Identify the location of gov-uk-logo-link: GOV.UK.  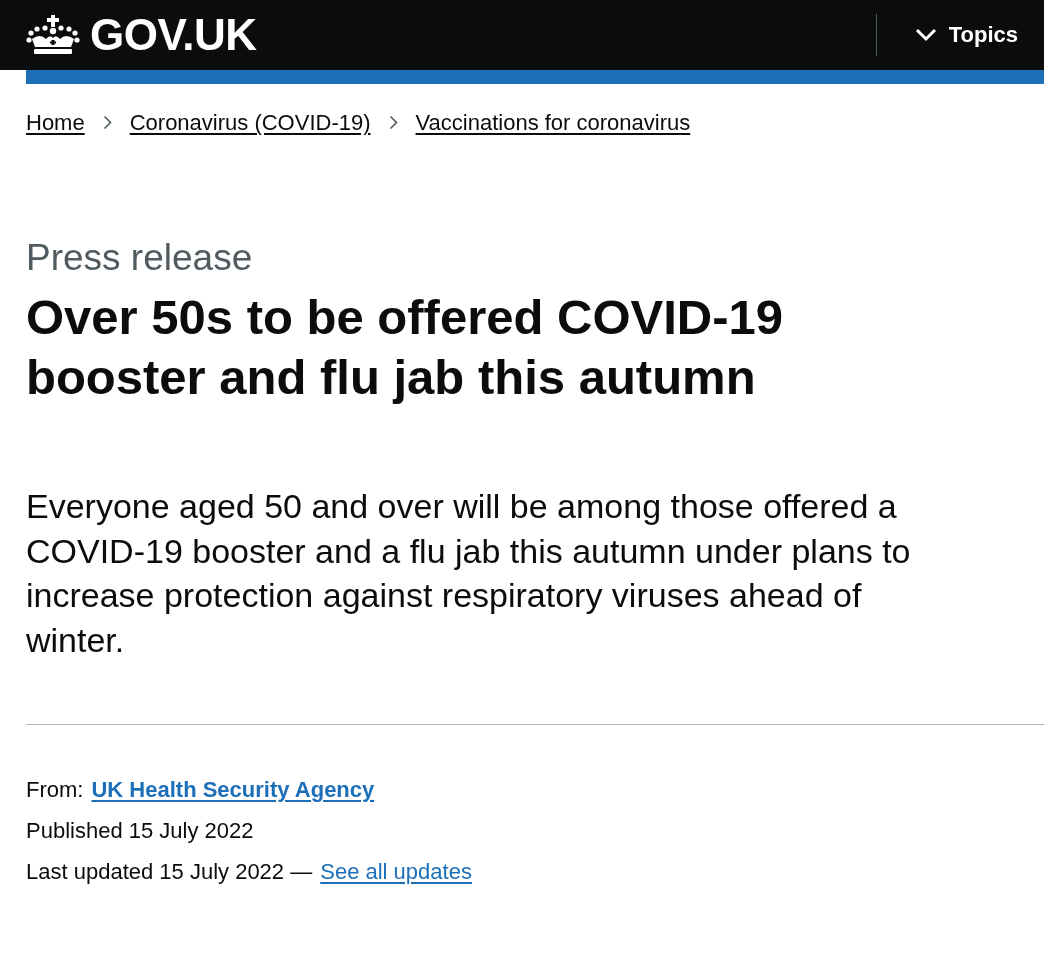
(141, 35).